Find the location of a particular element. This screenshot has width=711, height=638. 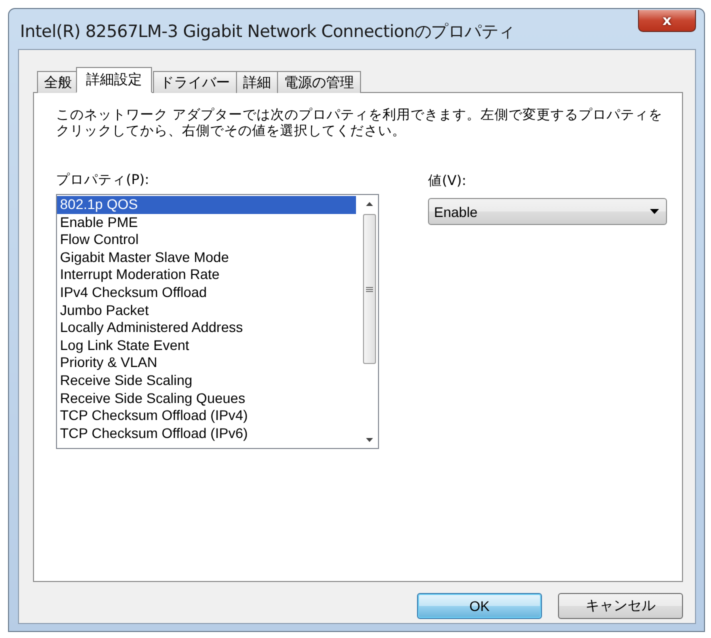

tab: 全般 is located at coordinates (58, 82).